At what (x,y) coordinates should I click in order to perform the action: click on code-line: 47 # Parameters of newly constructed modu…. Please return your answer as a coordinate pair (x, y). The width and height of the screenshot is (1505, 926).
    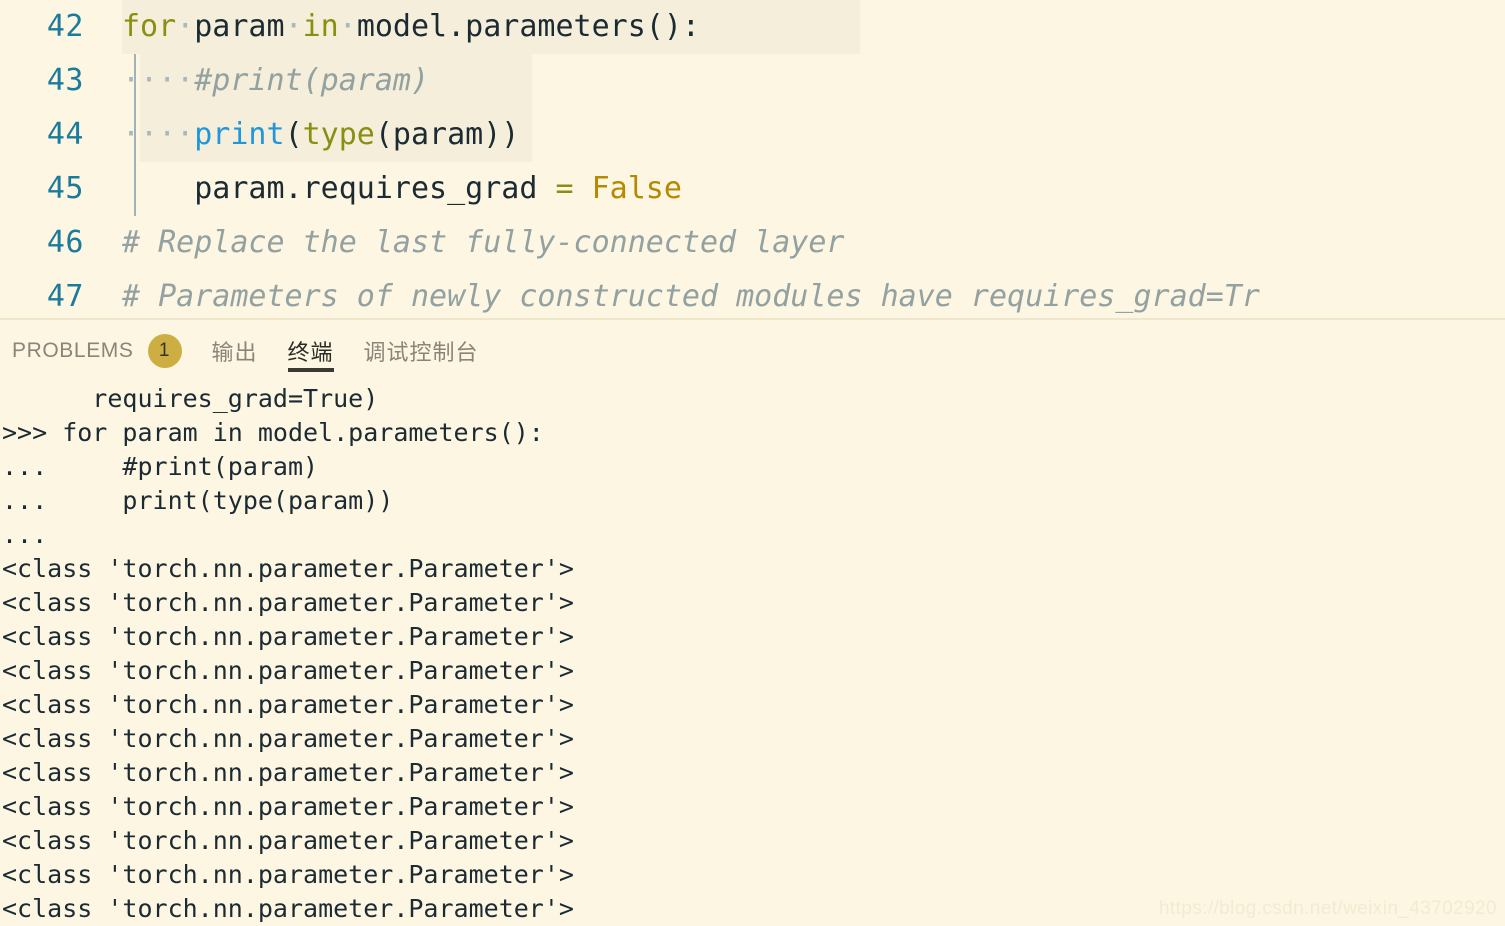
    Looking at the image, I should click on (752, 294).